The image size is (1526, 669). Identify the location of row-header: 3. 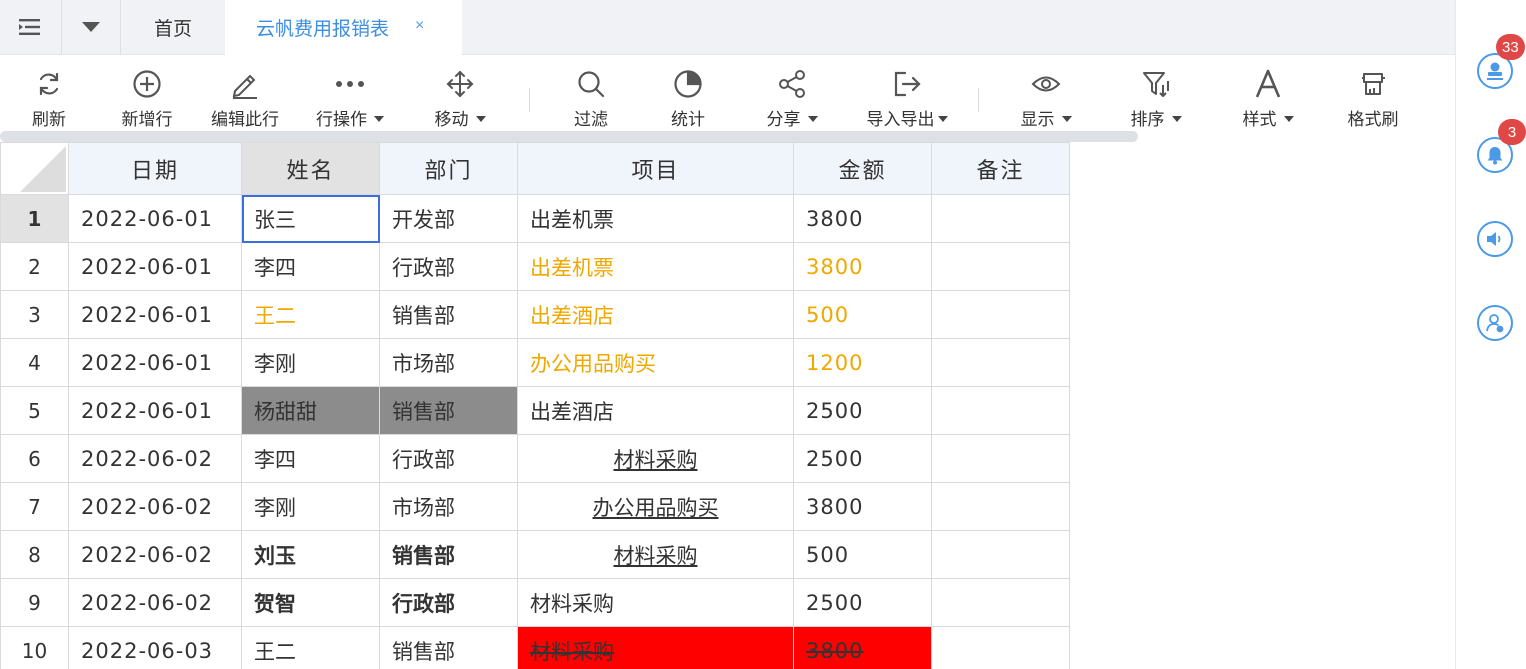
(34, 314).